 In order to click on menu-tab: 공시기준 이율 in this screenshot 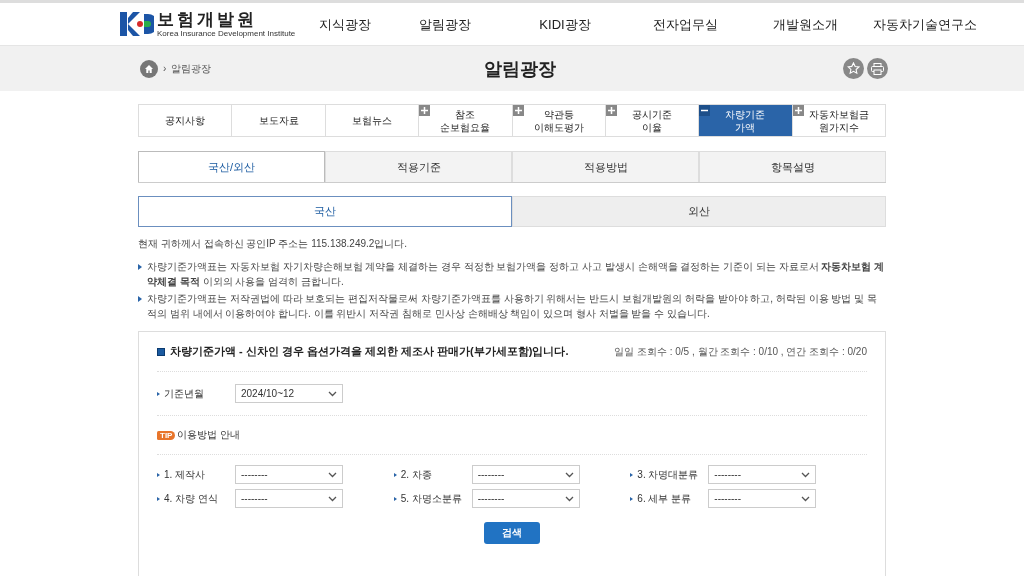, I will do `click(652, 120)`.